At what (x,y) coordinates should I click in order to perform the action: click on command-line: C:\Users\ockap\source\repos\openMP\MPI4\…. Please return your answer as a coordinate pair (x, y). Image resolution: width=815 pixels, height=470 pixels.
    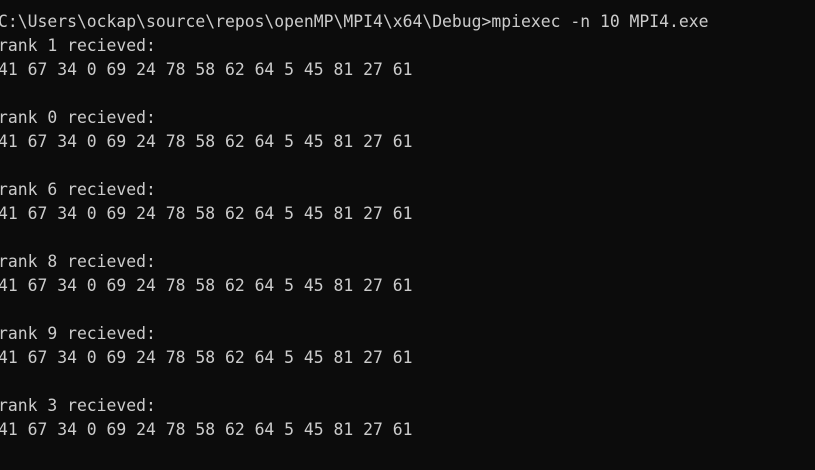
    Looking at the image, I should click on (407, 22).